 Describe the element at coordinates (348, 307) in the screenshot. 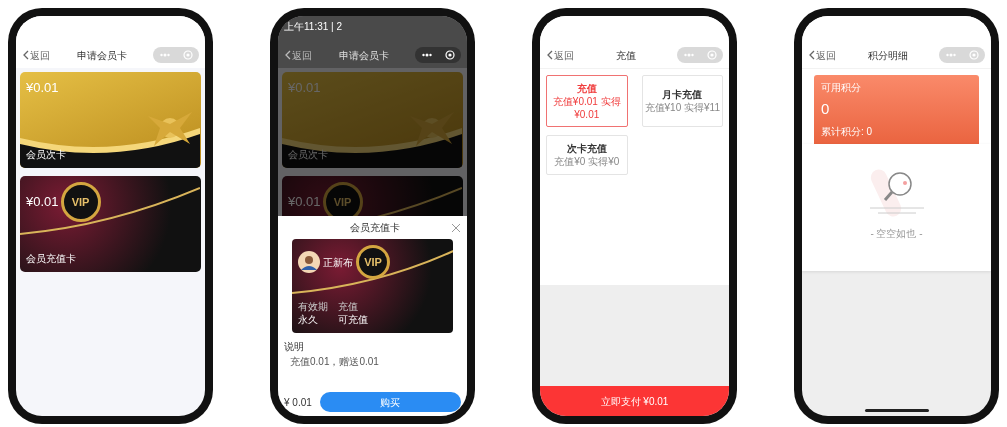

I see `field-label: 充值` at that location.